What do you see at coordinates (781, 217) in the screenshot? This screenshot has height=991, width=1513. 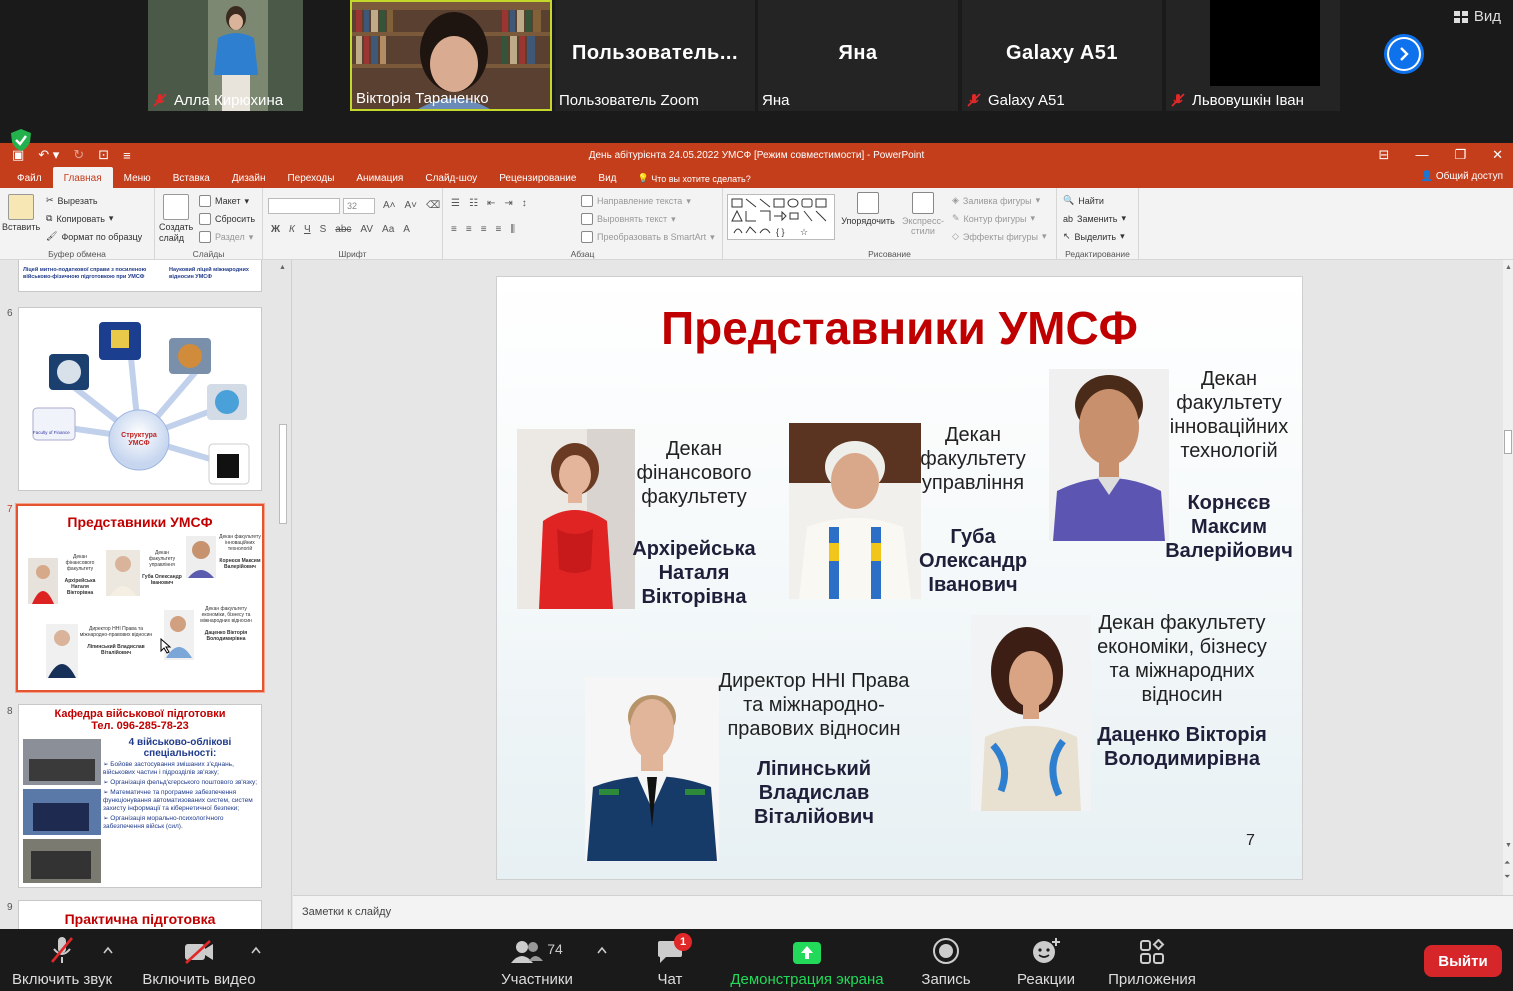 I see `shapes-gallery: { } ☆` at bounding box center [781, 217].